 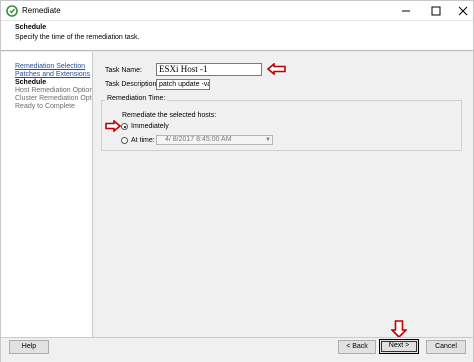 I want to click on window-title: Remediate, so click(x=41, y=10).